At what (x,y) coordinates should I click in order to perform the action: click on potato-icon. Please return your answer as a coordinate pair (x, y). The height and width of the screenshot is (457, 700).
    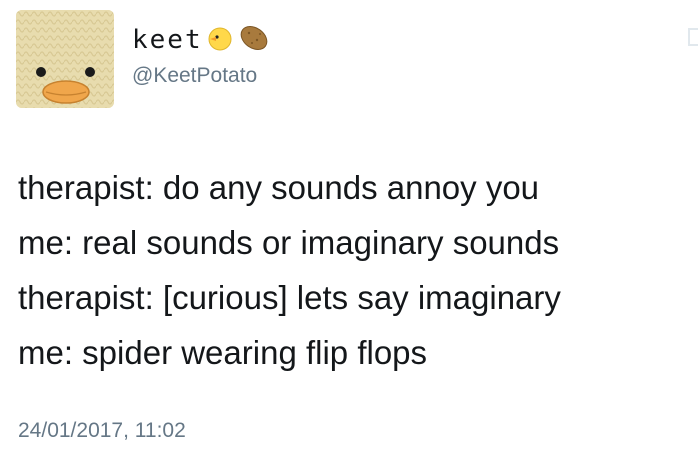
    Looking at the image, I should click on (254, 40).